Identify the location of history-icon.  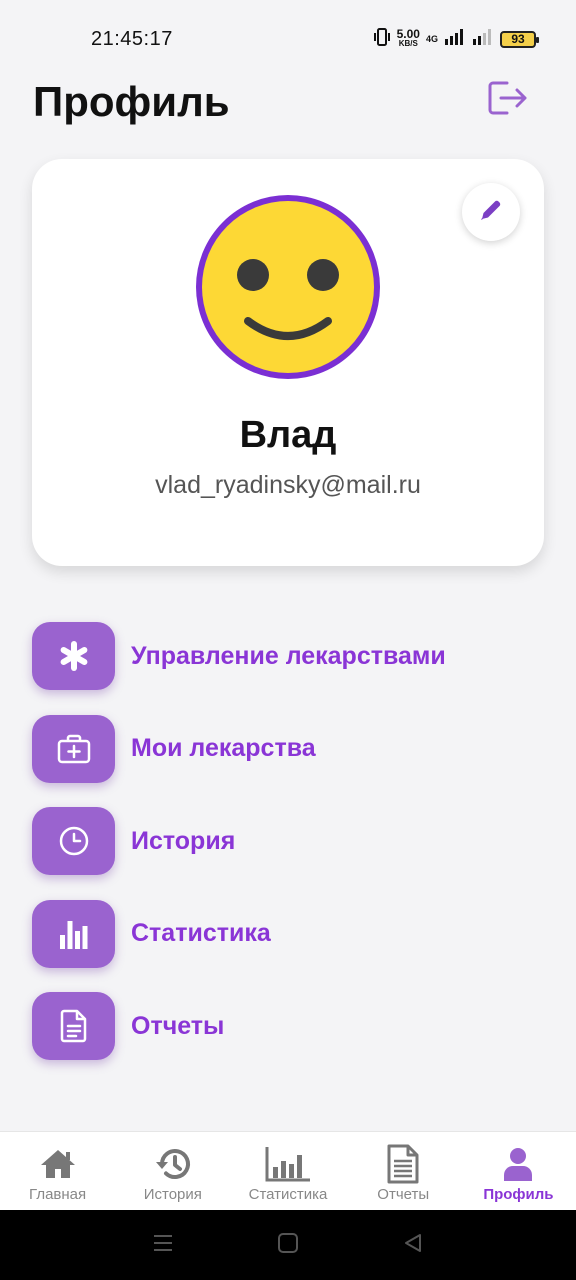
(173, 1164).